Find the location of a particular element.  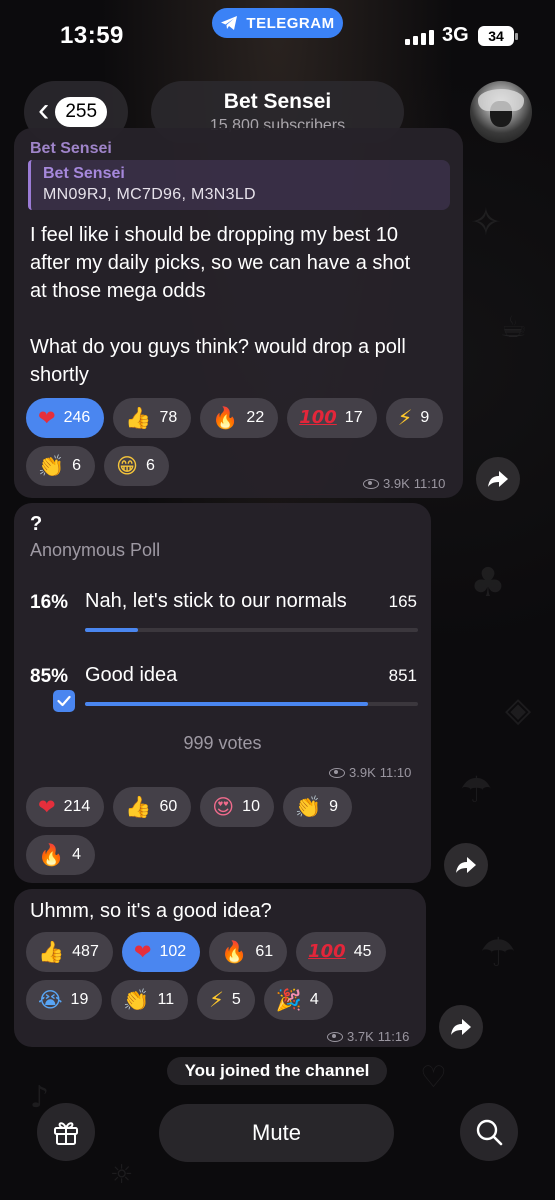

reaction-fire: 🔥 4 is located at coordinates (61, 855).